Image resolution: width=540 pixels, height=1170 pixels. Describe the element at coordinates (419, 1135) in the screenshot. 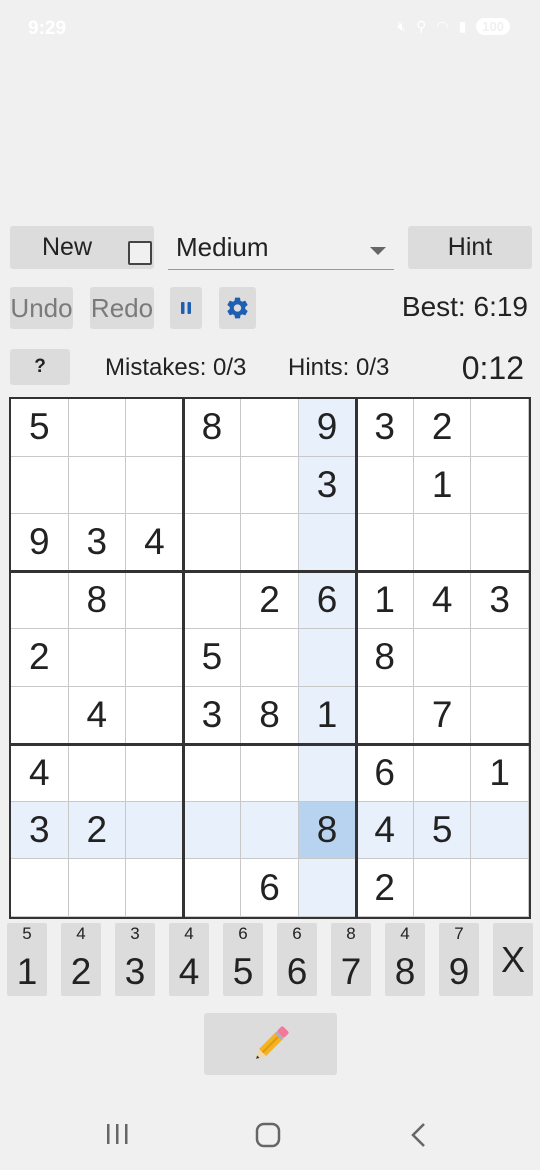

I see `back-icon` at that location.